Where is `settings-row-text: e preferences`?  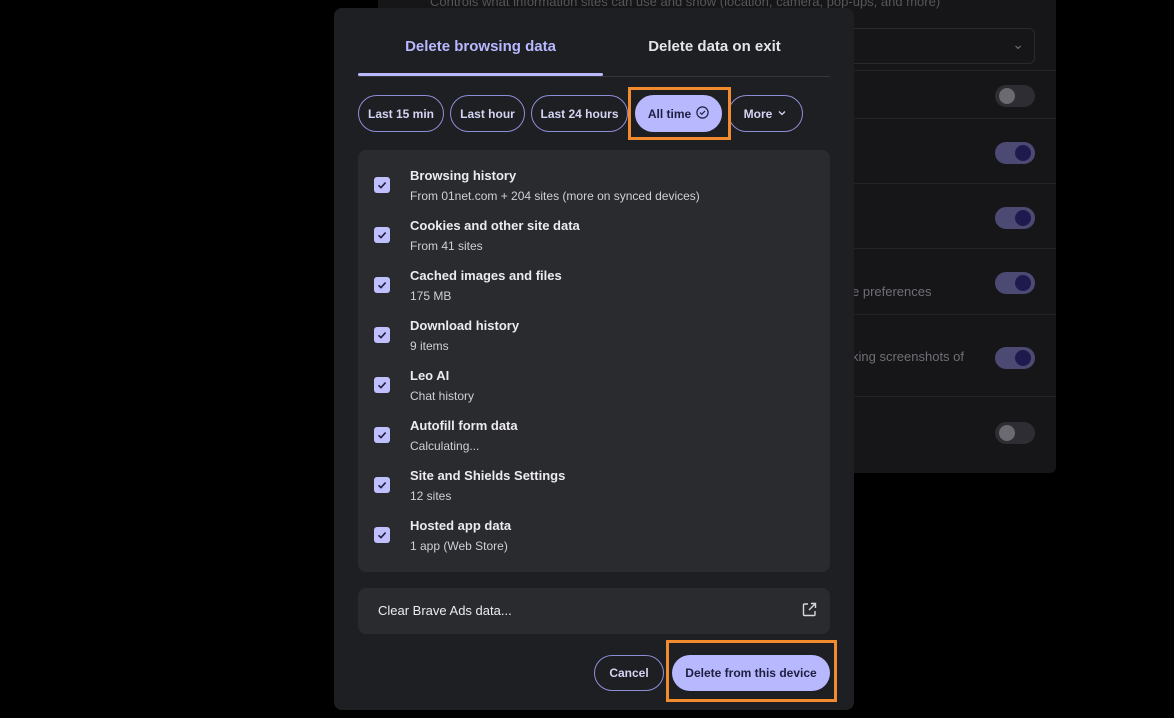 settings-row-text: e preferences is located at coordinates (892, 291).